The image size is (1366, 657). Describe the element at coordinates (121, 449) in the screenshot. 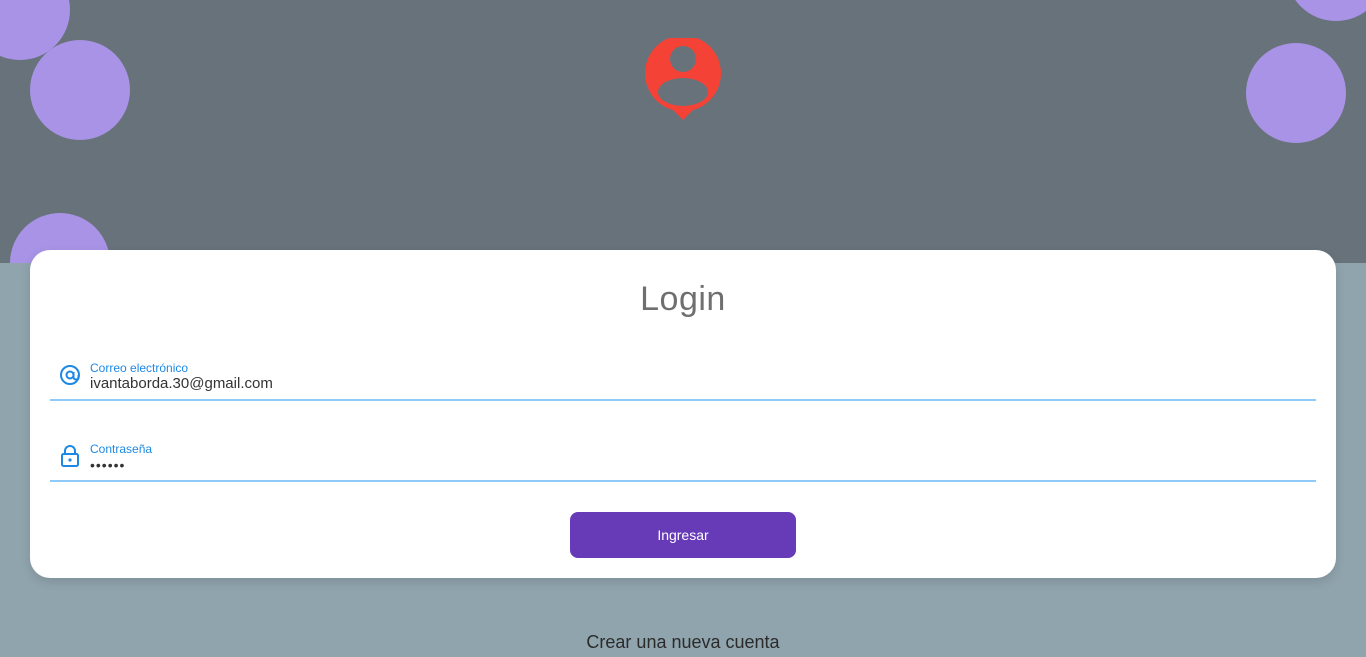

I see `password-label: Contraseña` at that location.